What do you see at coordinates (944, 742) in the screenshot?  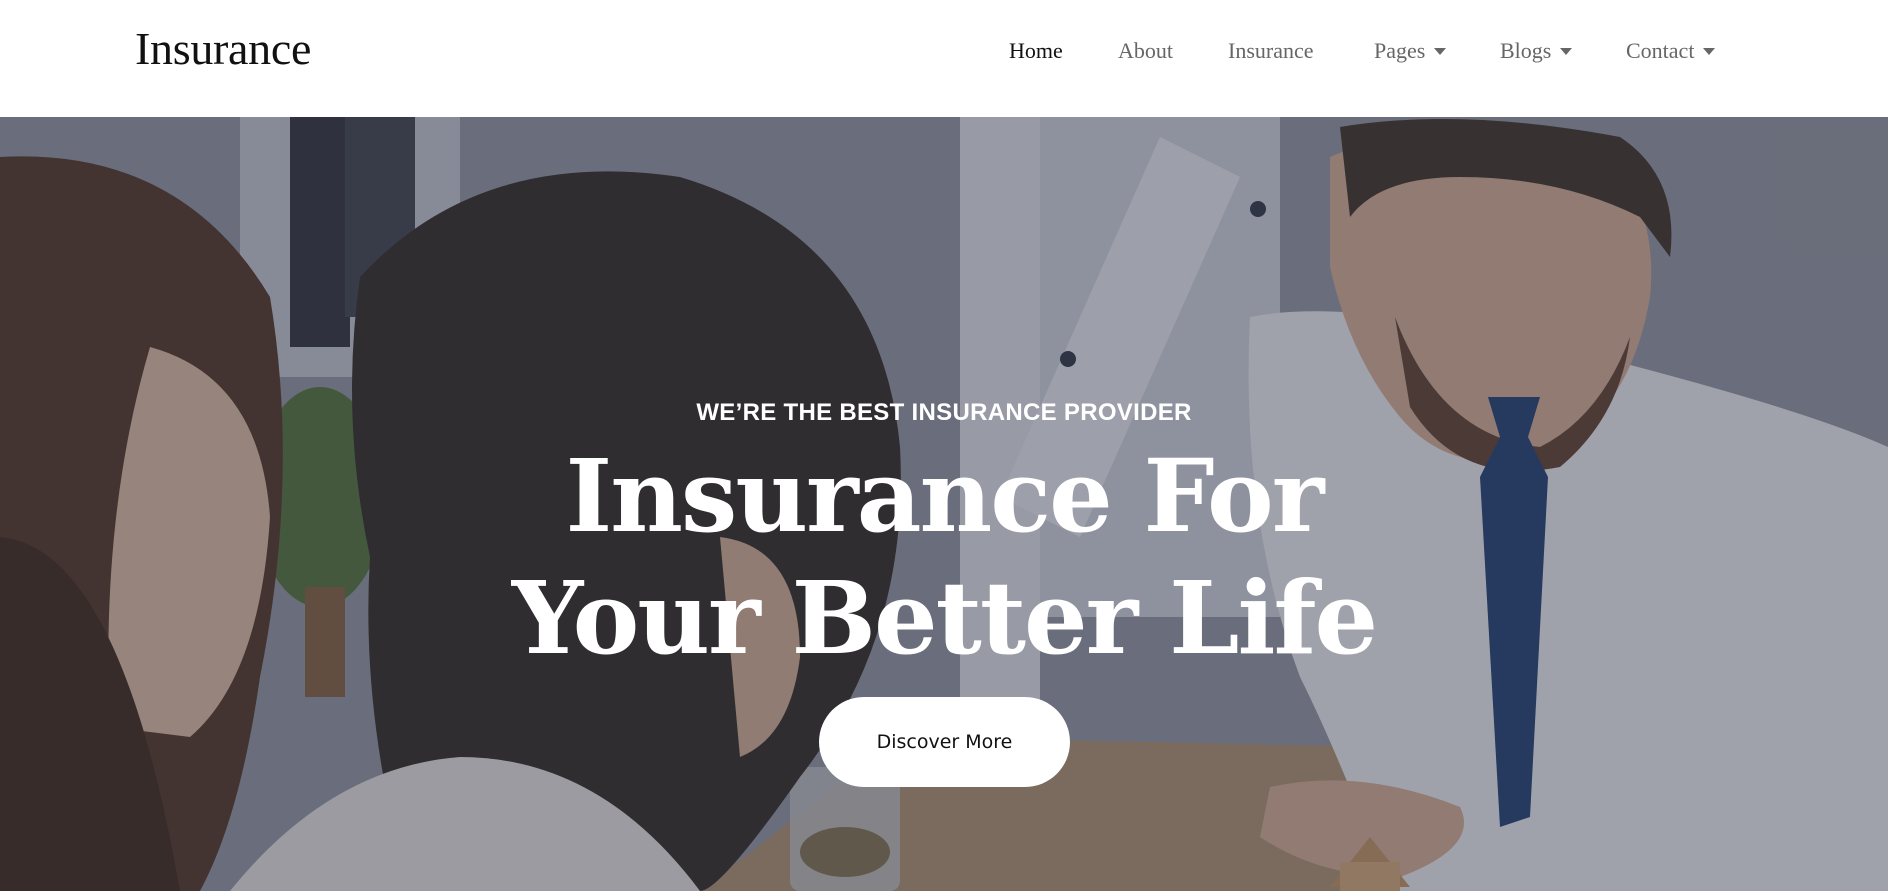 I see `discover-more-button: Discover More` at bounding box center [944, 742].